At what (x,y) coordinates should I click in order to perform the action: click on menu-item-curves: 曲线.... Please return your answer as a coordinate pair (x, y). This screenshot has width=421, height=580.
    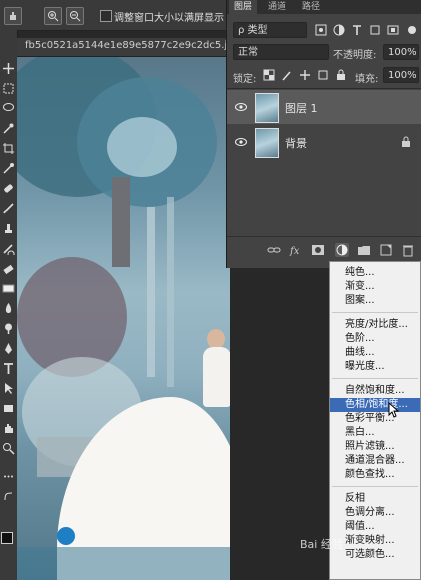
    Looking at the image, I should click on (375, 353).